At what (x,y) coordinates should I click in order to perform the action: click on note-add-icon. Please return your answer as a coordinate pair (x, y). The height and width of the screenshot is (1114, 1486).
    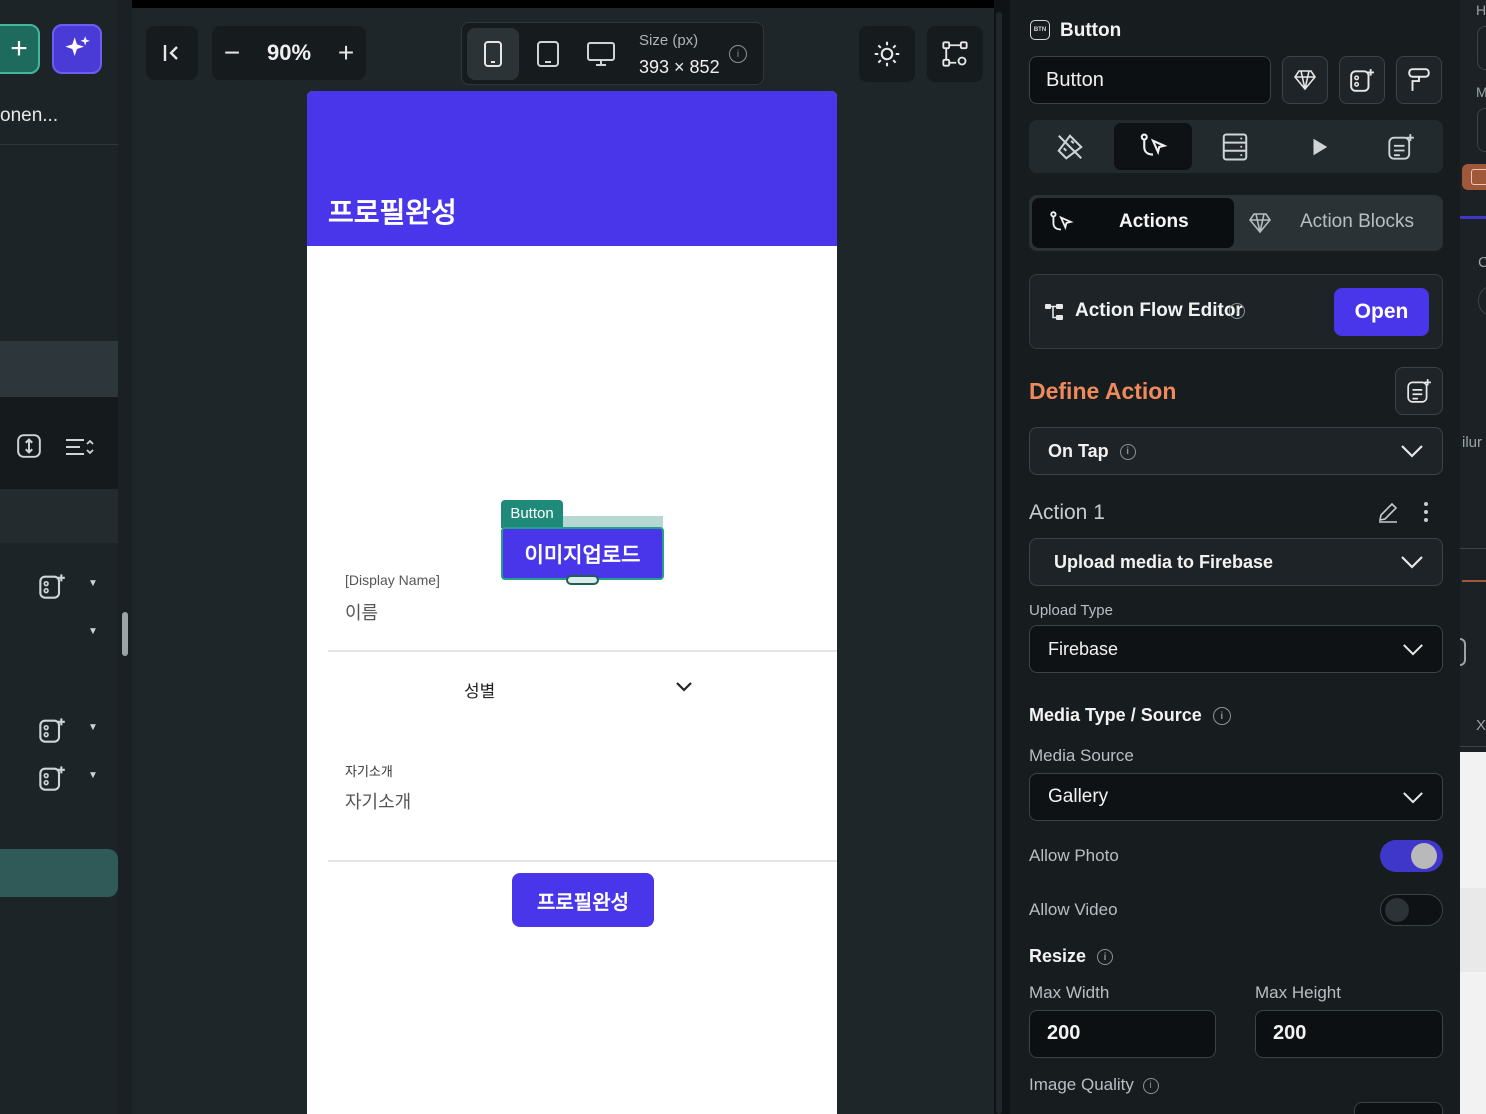
    Looking at the image, I should click on (1401, 146).